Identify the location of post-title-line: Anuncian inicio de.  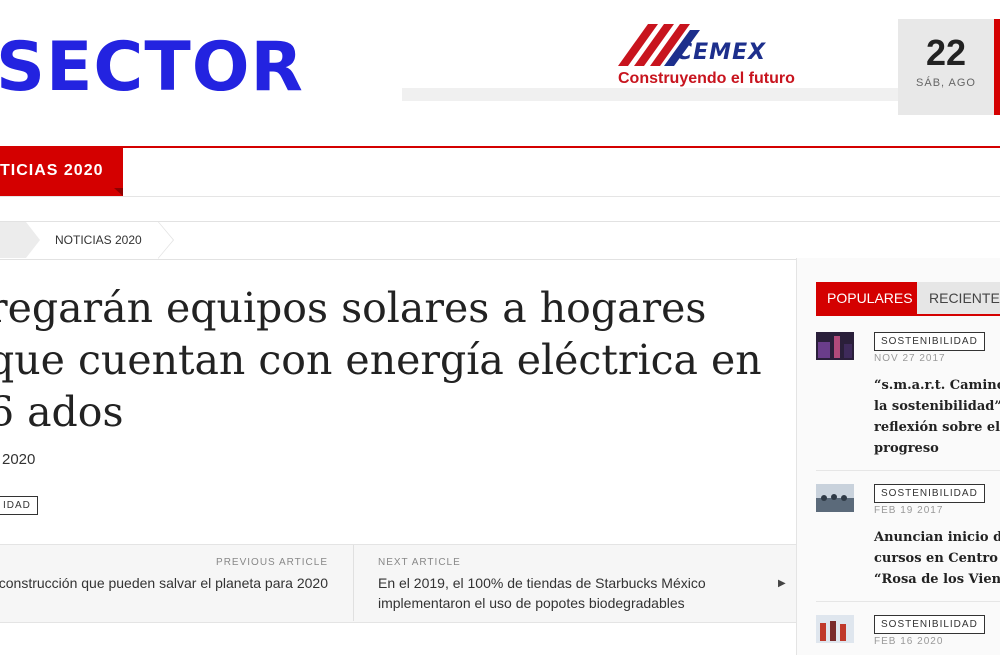
(937, 537).